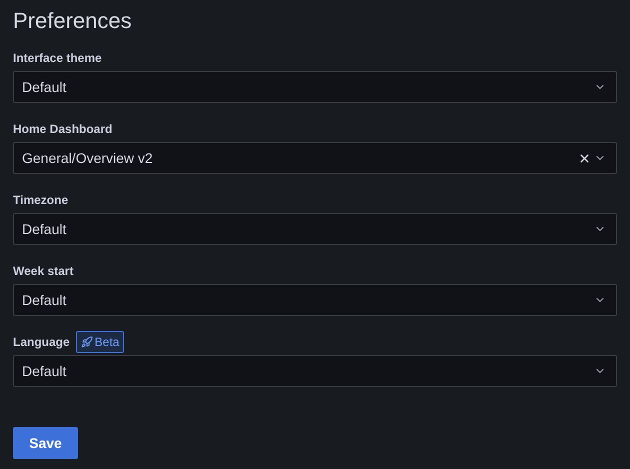  Describe the element at coordinates (72, 21) in the screenshot. I see `page-title: Preferences` at that location.